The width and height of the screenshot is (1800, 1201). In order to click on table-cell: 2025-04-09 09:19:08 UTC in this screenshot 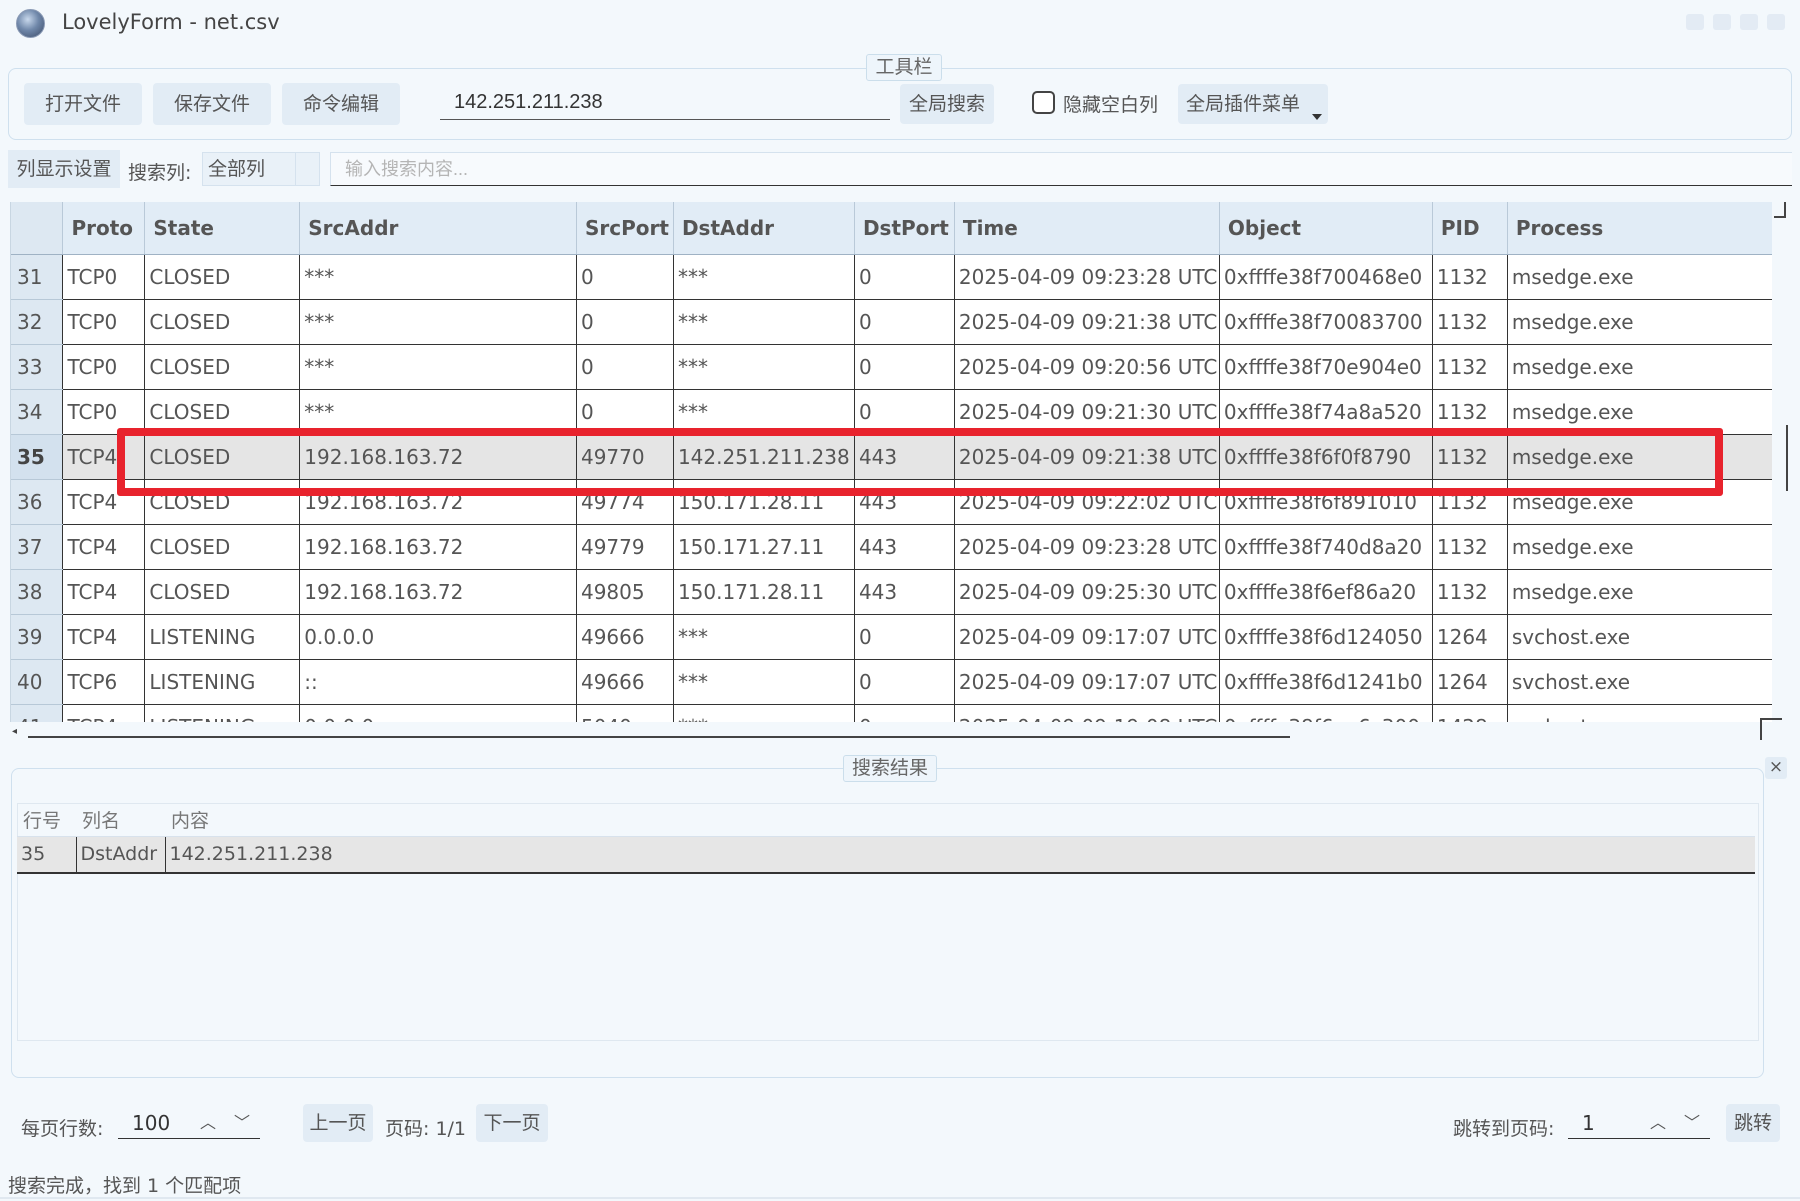, I will do `click(1086, 713)`.